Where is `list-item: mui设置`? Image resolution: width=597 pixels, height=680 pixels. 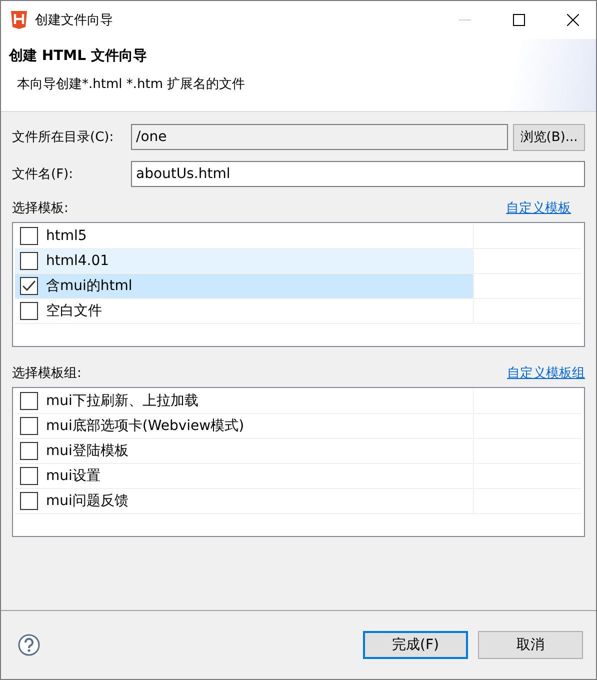 list-item: mui设置 is located at coordinates (244, 476).